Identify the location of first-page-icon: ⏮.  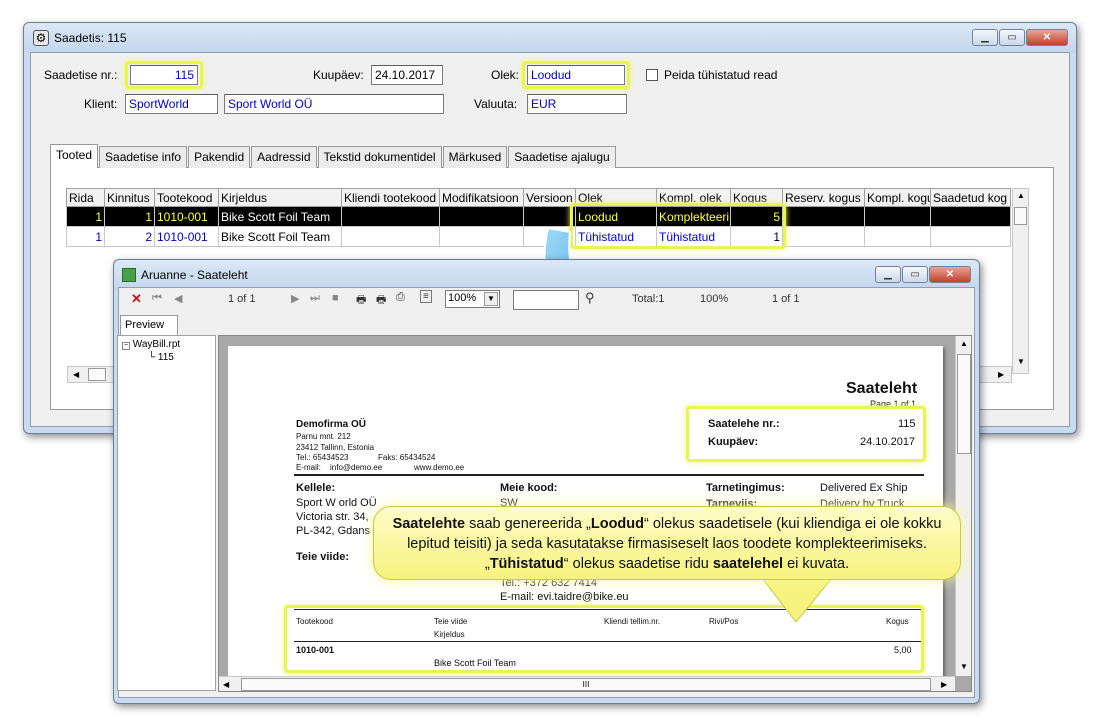
(157, 298).